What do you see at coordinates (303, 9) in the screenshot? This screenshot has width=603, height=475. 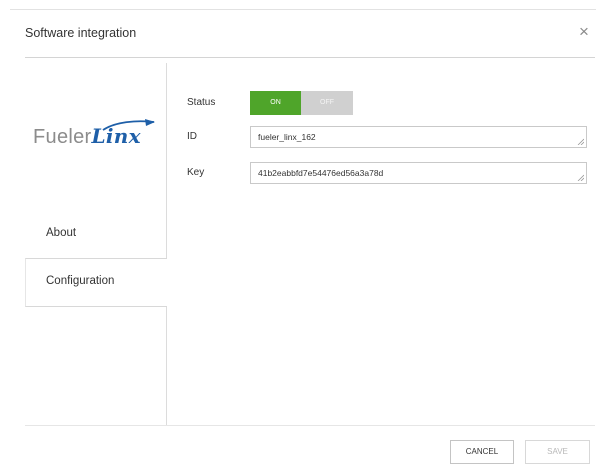 I see `top-divider` at bounding box center [303, 9].